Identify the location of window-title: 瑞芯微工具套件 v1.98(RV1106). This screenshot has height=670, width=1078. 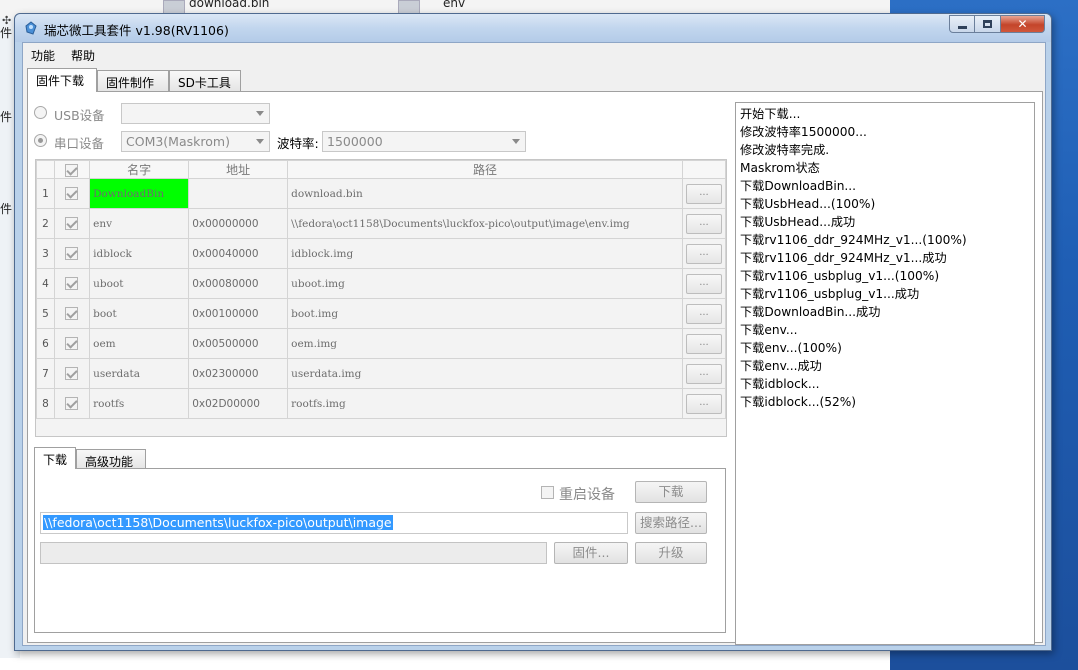
(136, 30).